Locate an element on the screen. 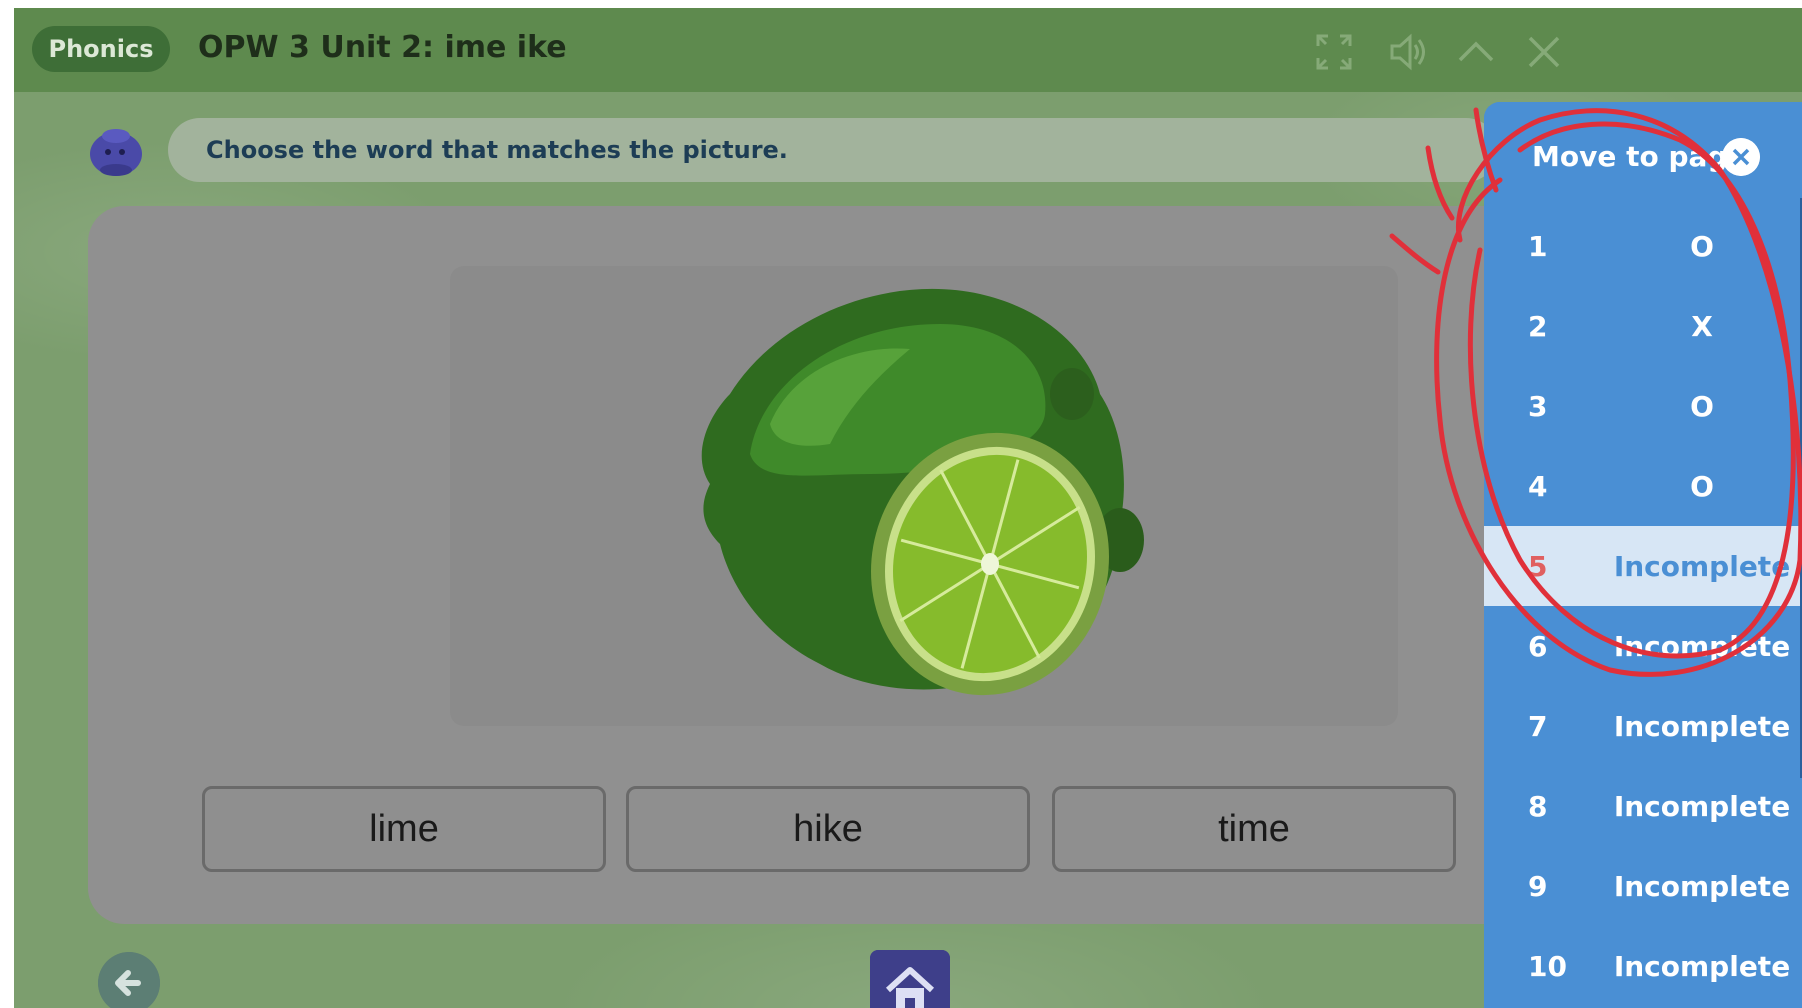 The image size is (1802, 1008). lime-icon is located at coordinates (922, 492).